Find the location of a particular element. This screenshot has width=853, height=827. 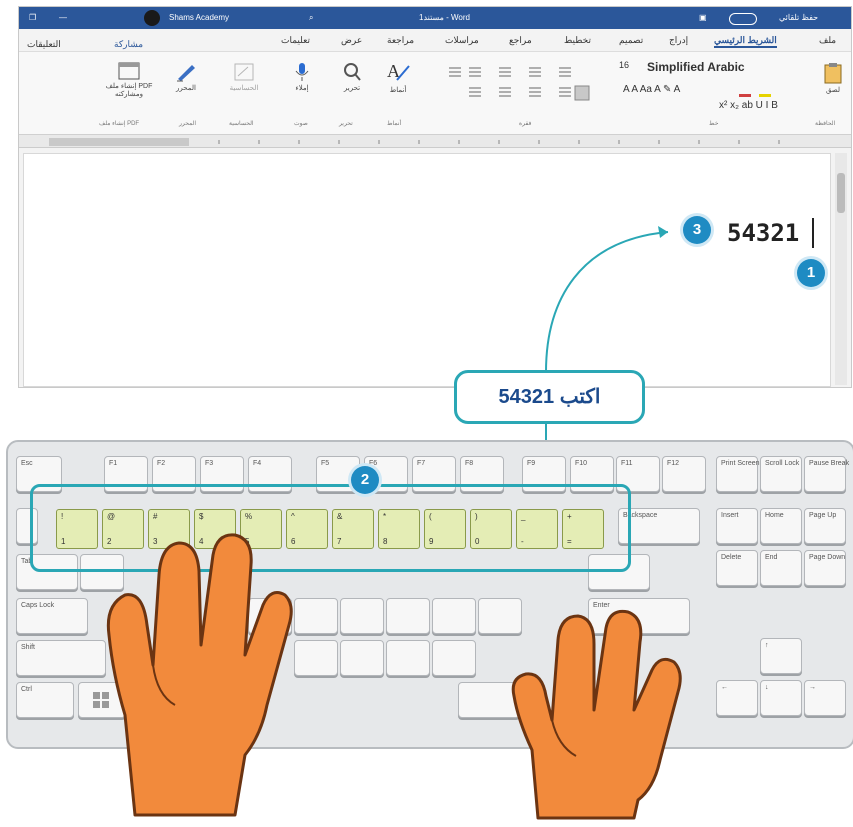

key-0: ) 0 is located at coordinates (491, 529).